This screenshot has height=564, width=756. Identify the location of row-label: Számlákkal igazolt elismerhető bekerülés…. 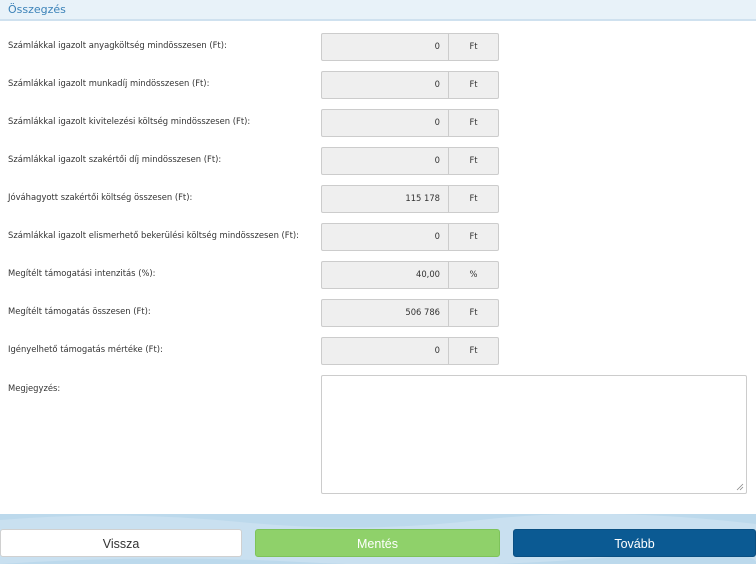
(153, 235).